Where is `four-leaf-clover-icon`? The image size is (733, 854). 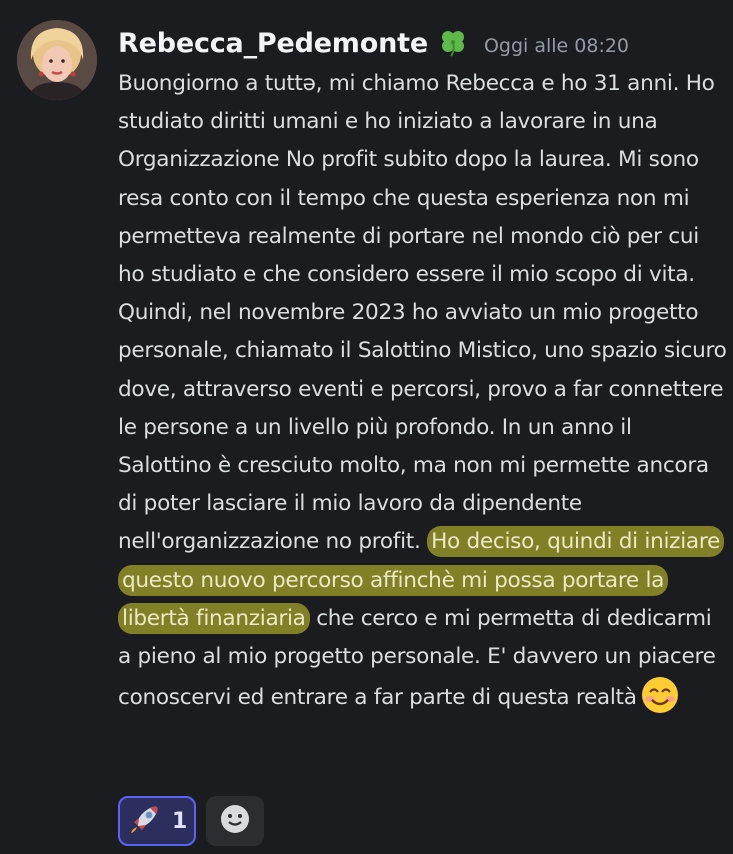
four-leaf-clover-icon is located at coordinates (453, 42).